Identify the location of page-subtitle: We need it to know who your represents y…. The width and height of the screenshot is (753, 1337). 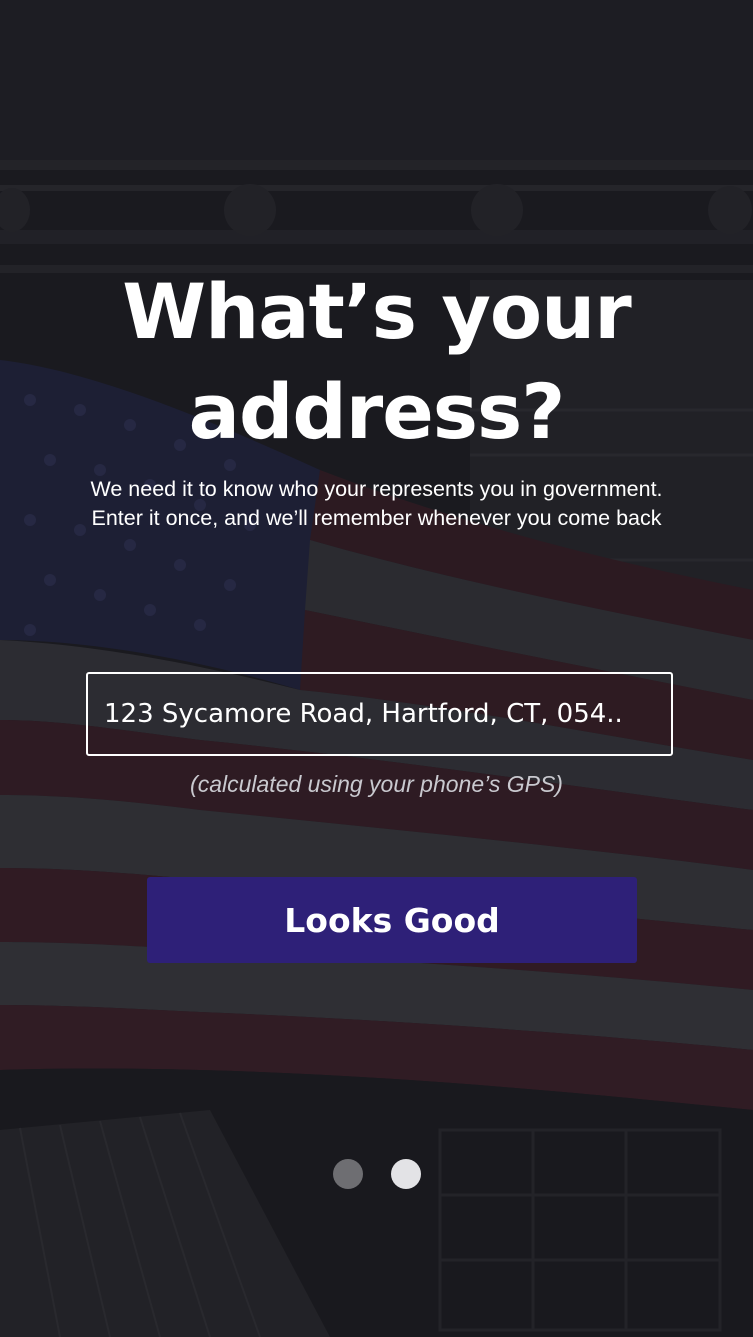
(376, 504).